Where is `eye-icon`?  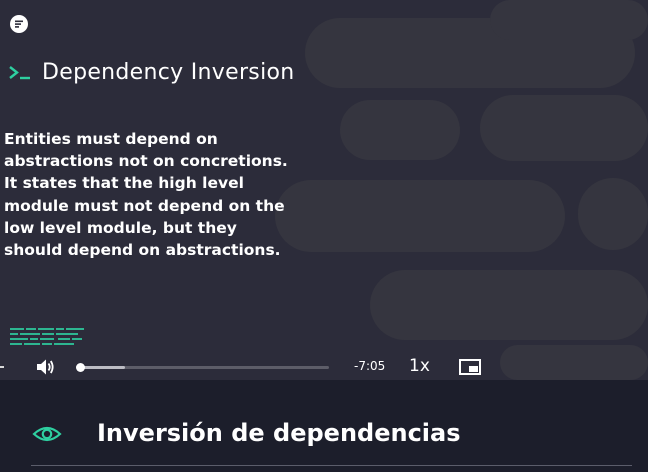 eye-icon is located at coordinates (47, 434).